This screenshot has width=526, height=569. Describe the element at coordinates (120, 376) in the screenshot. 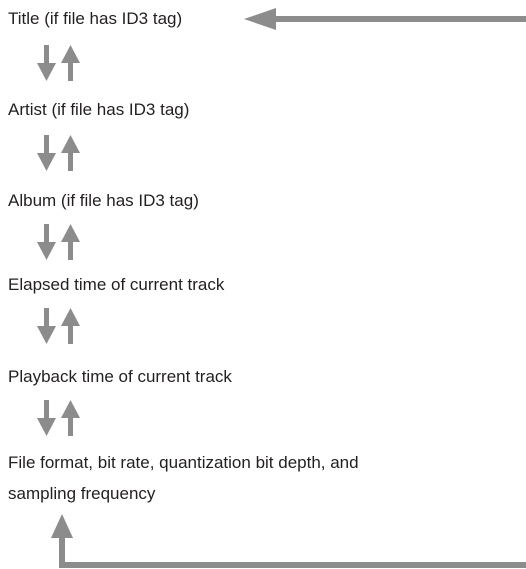

I see `item-playback-time: Playback time of current track` at that location.